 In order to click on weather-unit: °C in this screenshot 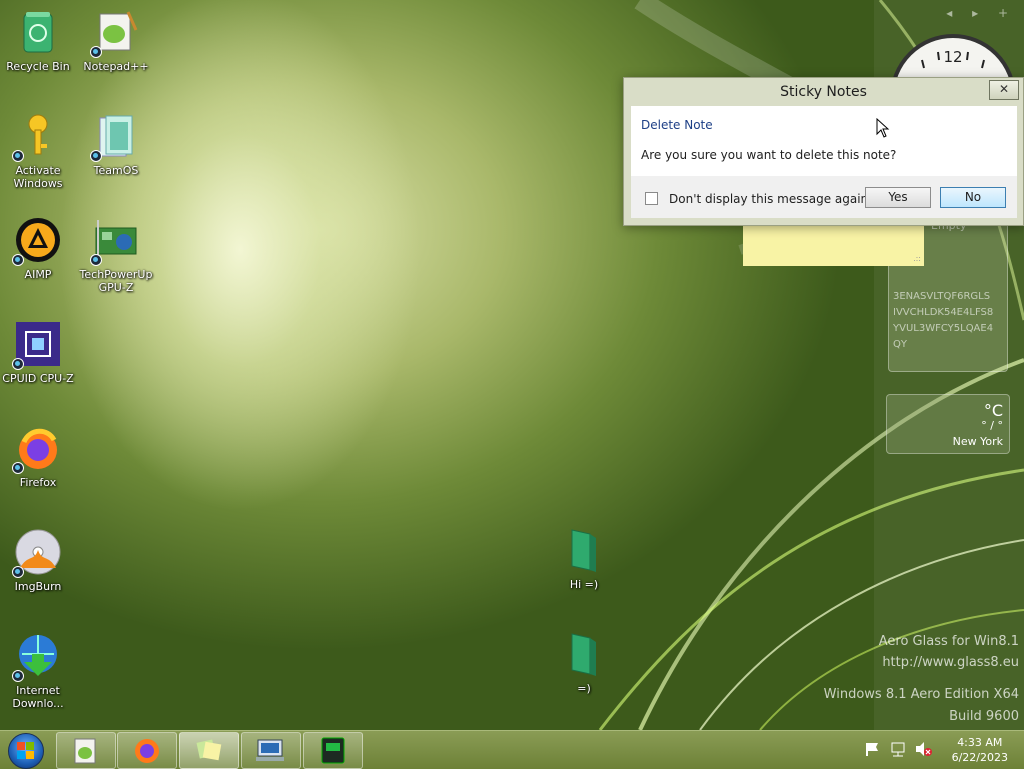, I will do `click(993, 410)`.